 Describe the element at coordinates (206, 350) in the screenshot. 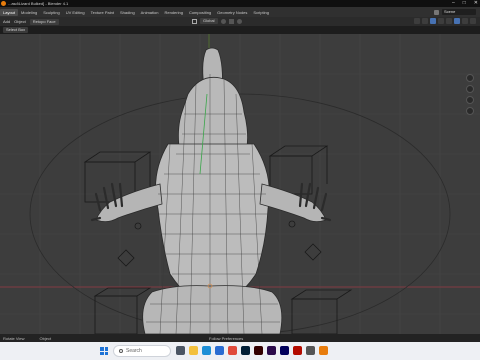

I see `edge-icon` at that location.